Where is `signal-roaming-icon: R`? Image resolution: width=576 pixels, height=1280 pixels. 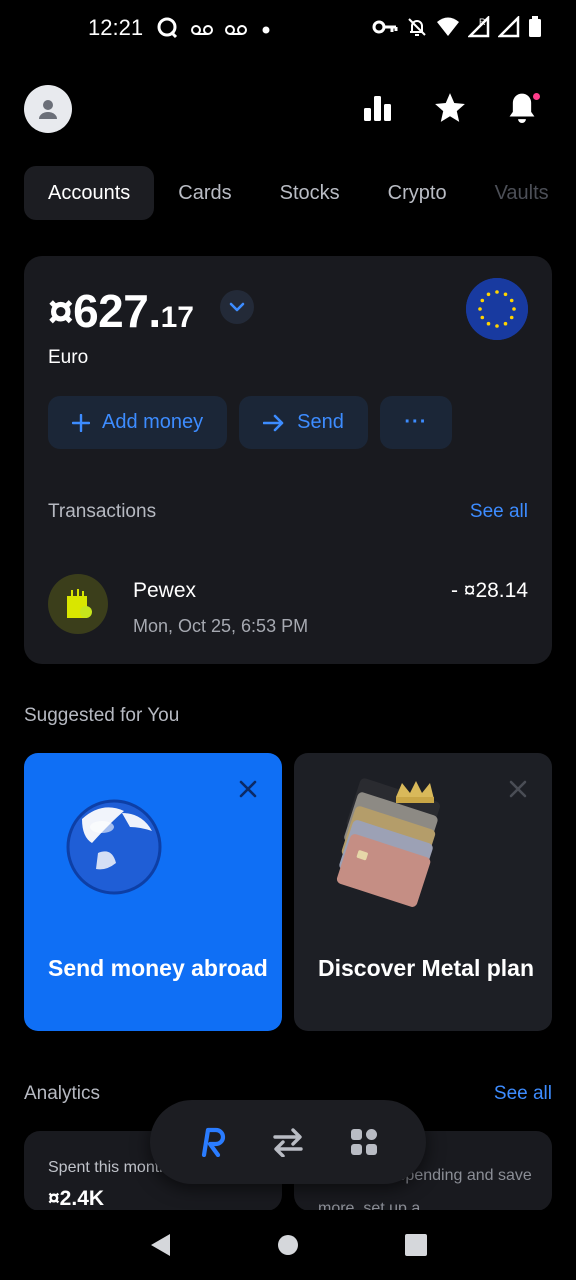 signal-roaming-icon: R is located at coordinates (479, 27).